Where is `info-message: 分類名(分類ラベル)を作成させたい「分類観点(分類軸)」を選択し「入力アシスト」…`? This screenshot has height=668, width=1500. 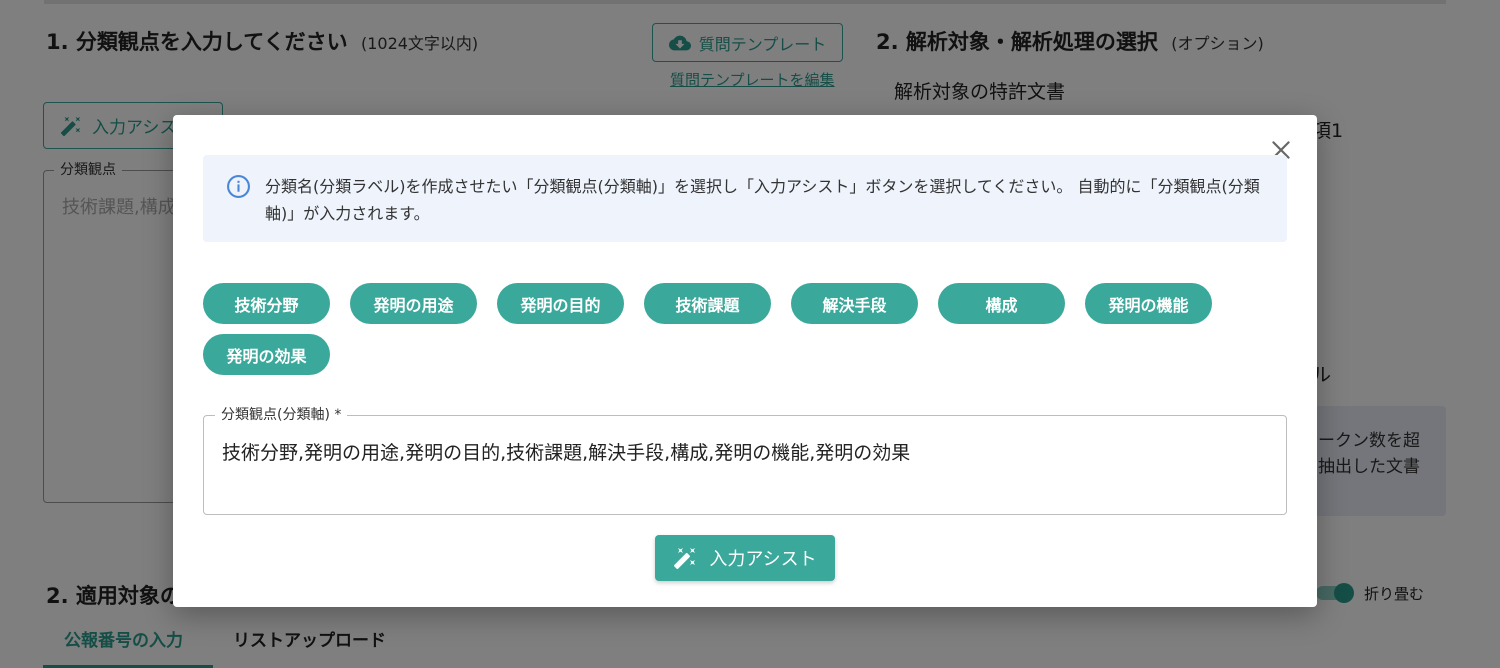
info-message: 分類名(分類ラベル)を作成させたい「分類観点(分類軸)」を選択し「入力アシスト」… is located at coordinates (762, 200).